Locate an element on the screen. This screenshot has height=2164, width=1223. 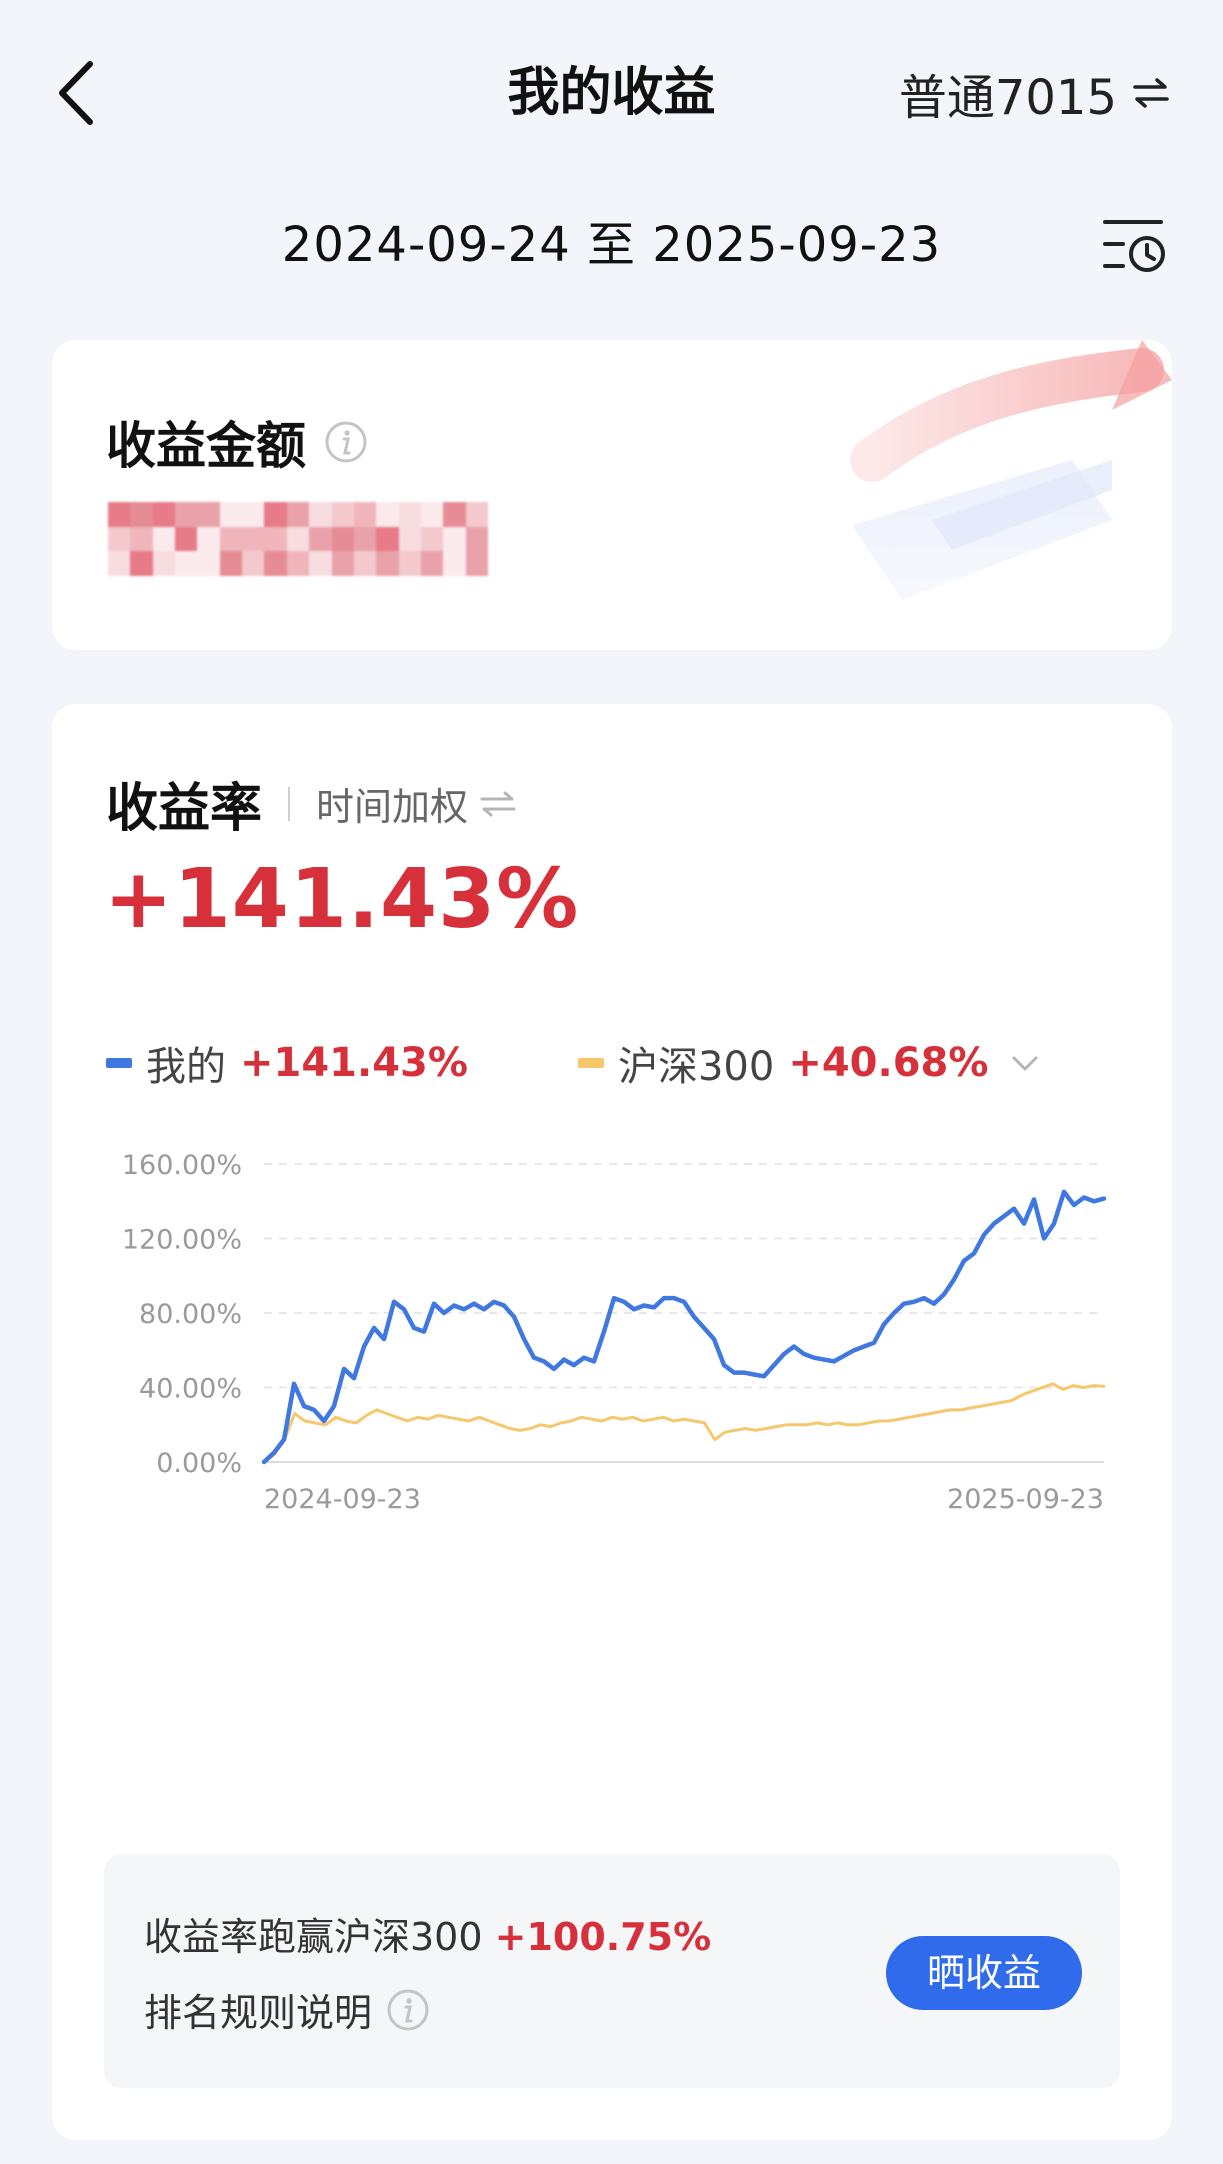
weighting-mode-toggle: 时间加权 is located at coordinates (392, 803).